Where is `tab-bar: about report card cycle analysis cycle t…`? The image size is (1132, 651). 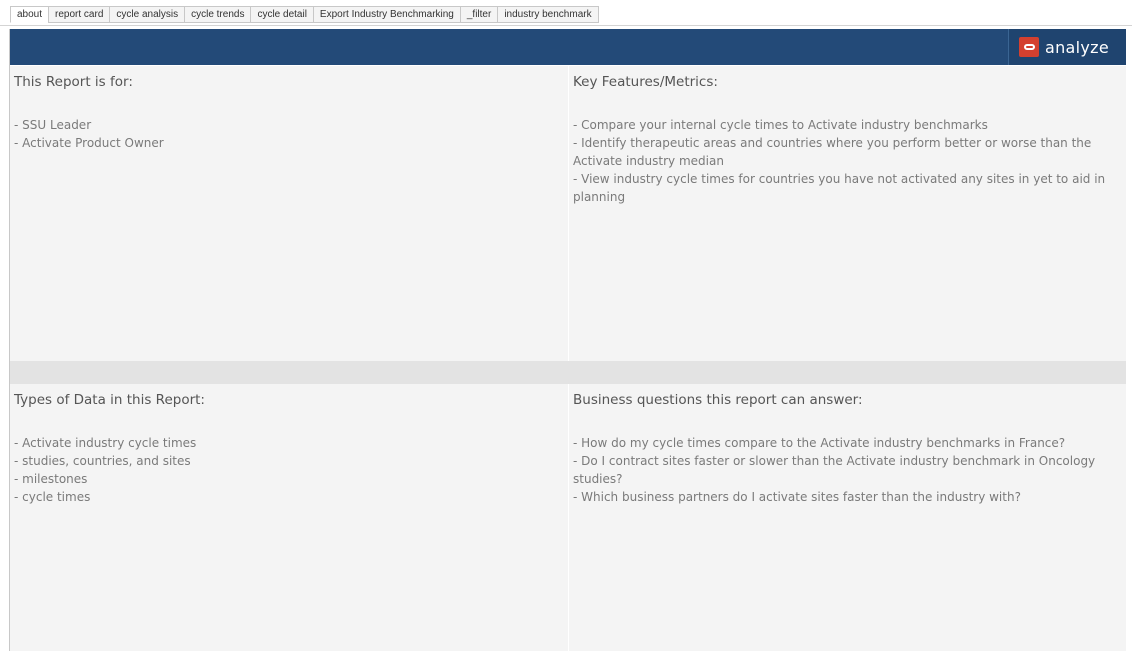
tab-bar: about report card cycle analysis cycle t… is located at coordinates (566, 13).